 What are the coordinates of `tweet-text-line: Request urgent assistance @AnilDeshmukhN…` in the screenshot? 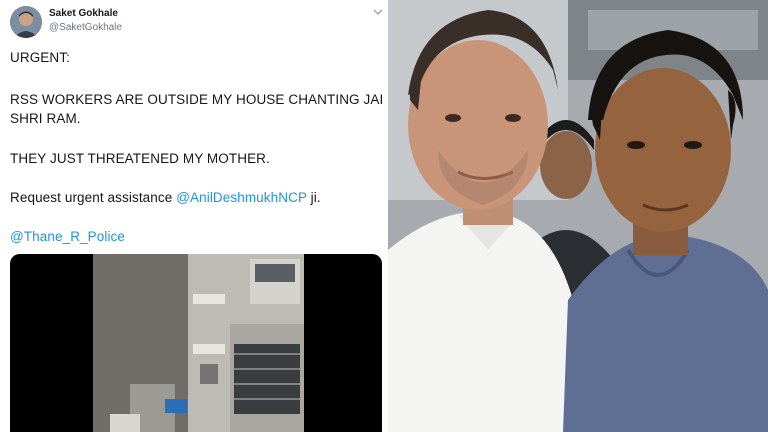 It's located at (165, 197).